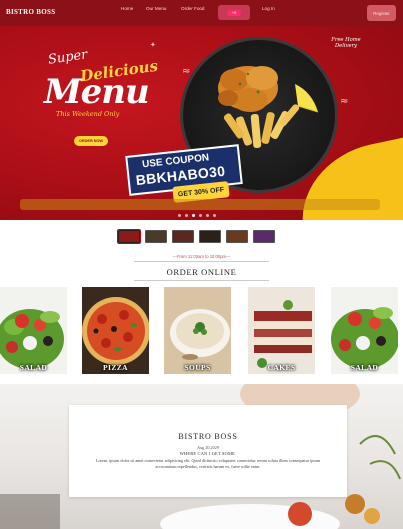 This screenshot has height=529, width=403. I want to click on soup-image, so click(197, 330).